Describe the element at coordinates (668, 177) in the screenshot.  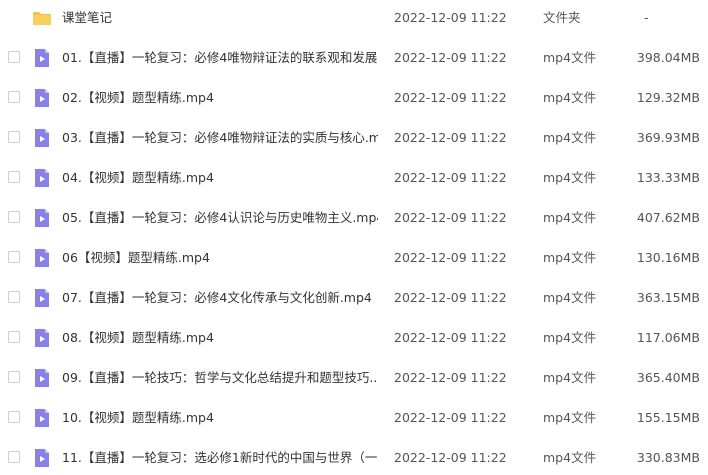
I see `file-size: 133.33MB` at that location.